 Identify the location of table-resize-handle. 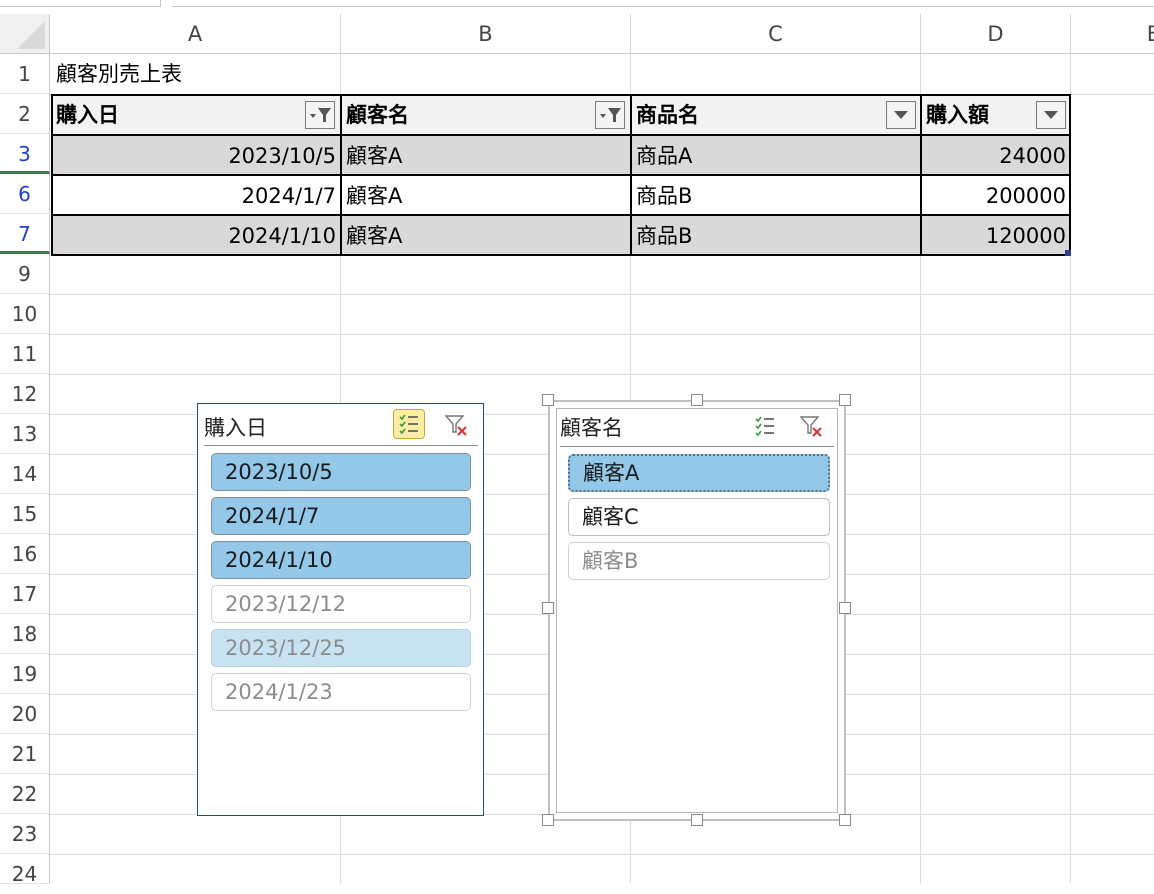
(1068, 253).